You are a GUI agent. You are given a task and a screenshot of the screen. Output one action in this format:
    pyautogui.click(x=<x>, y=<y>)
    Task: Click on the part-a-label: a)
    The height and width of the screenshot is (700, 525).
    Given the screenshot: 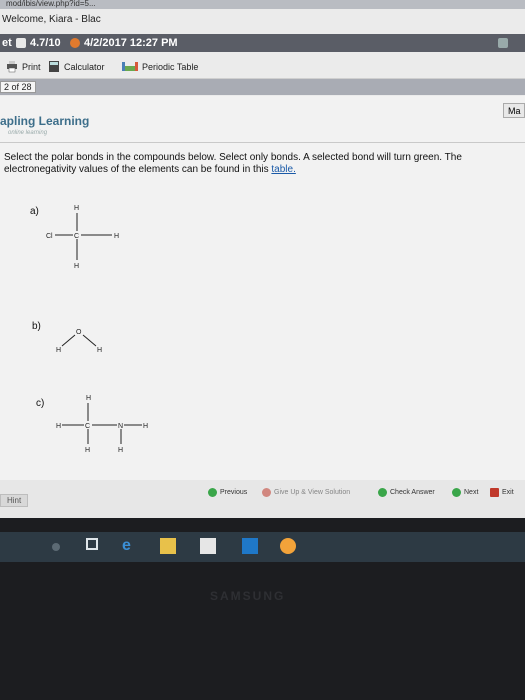 What is the action you would take?
    pyautogui.click(x=34, y=211)
    